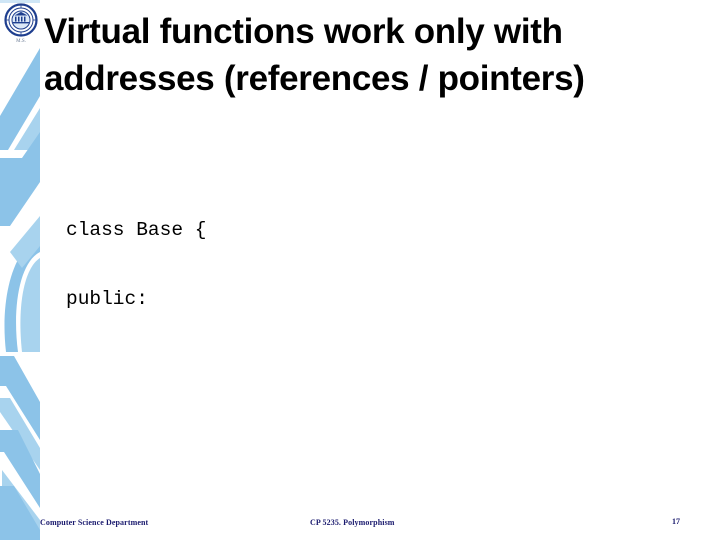 This screenshot has height=540, width=720. I want to click on code-spacer, so click(389, 440).